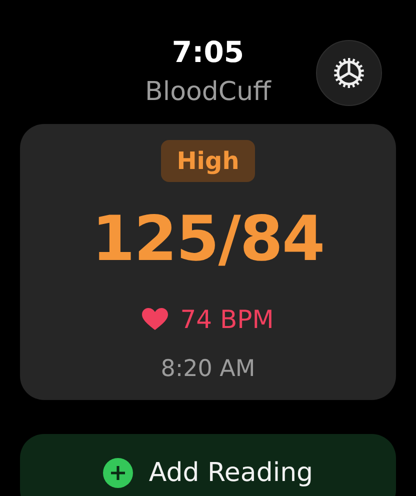  Describe the element at coordinates (227, 319) in the screenshot. I see `pulse-rate: 74 BPM` at that location.